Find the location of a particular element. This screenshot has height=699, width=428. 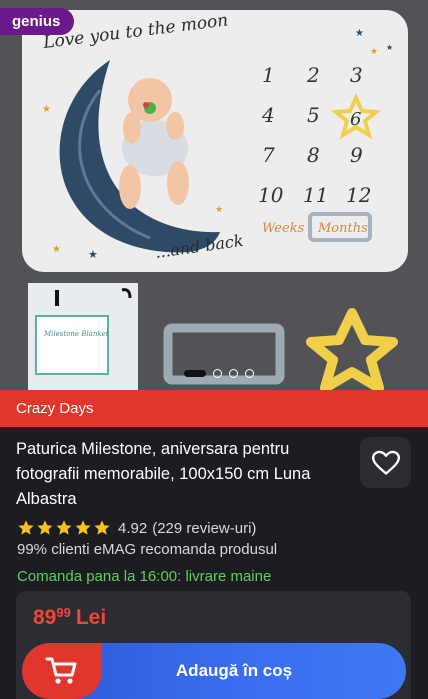

rating-row: 4.92 (229 review-uri) is located at coordinates (136, 528).